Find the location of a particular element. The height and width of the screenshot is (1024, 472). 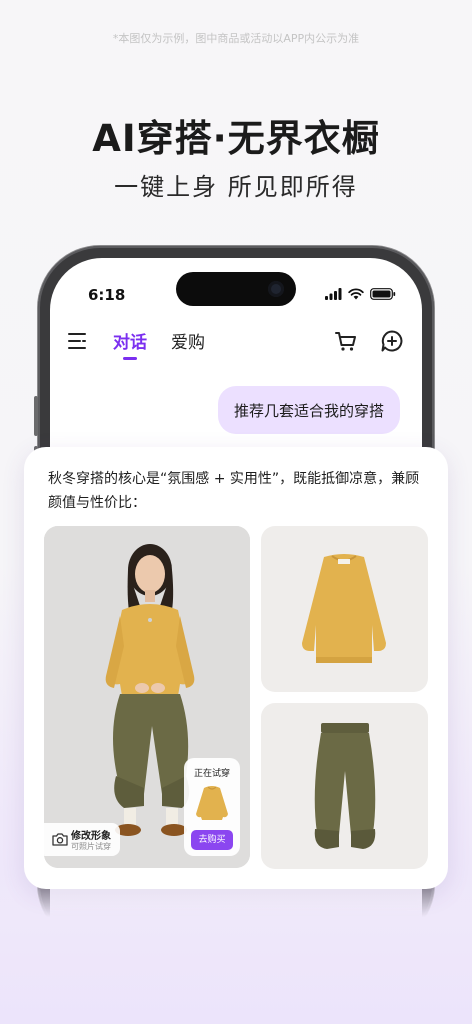

tab-chat-label: 对话 is located at coordinates (130, 343).